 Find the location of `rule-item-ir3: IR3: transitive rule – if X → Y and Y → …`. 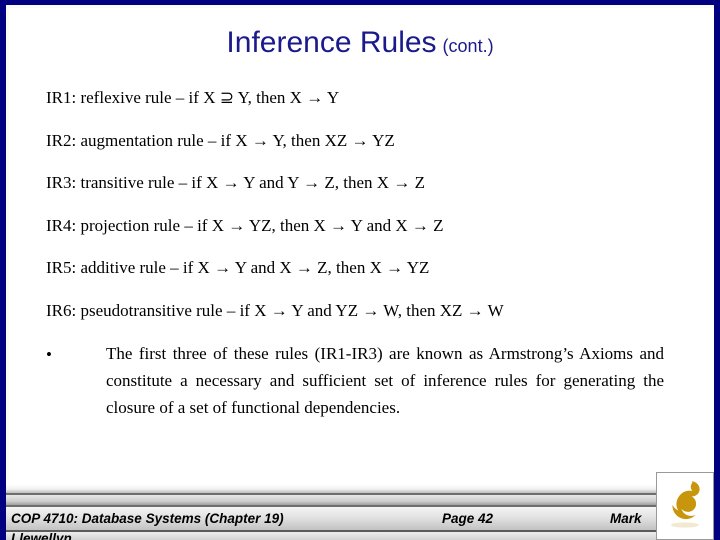

rule-item-ir3: IR3: transitive rule – if X → Y and Y → … is located at coordinates (235, 182).